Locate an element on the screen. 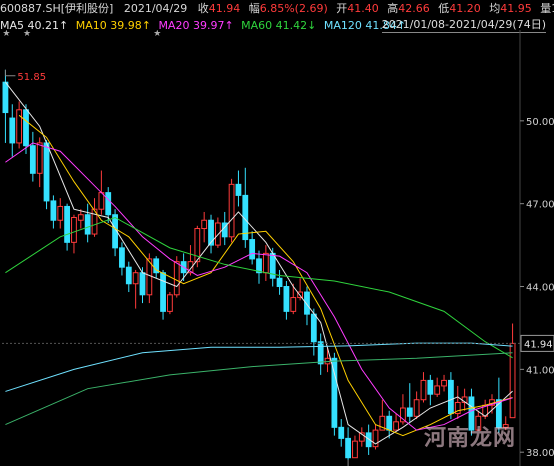 The image size is (554, 466). avg-label: 均 is located at coordinates (495, 8).